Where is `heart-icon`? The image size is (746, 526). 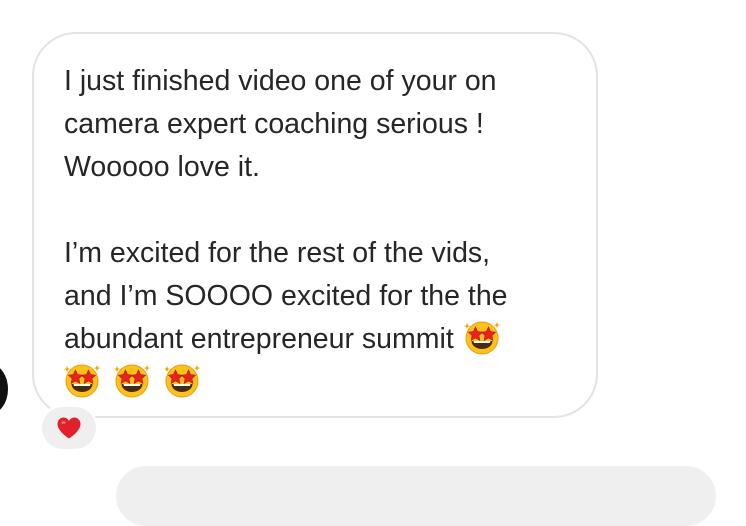 heart-icon is located at coordinates (69, 428).